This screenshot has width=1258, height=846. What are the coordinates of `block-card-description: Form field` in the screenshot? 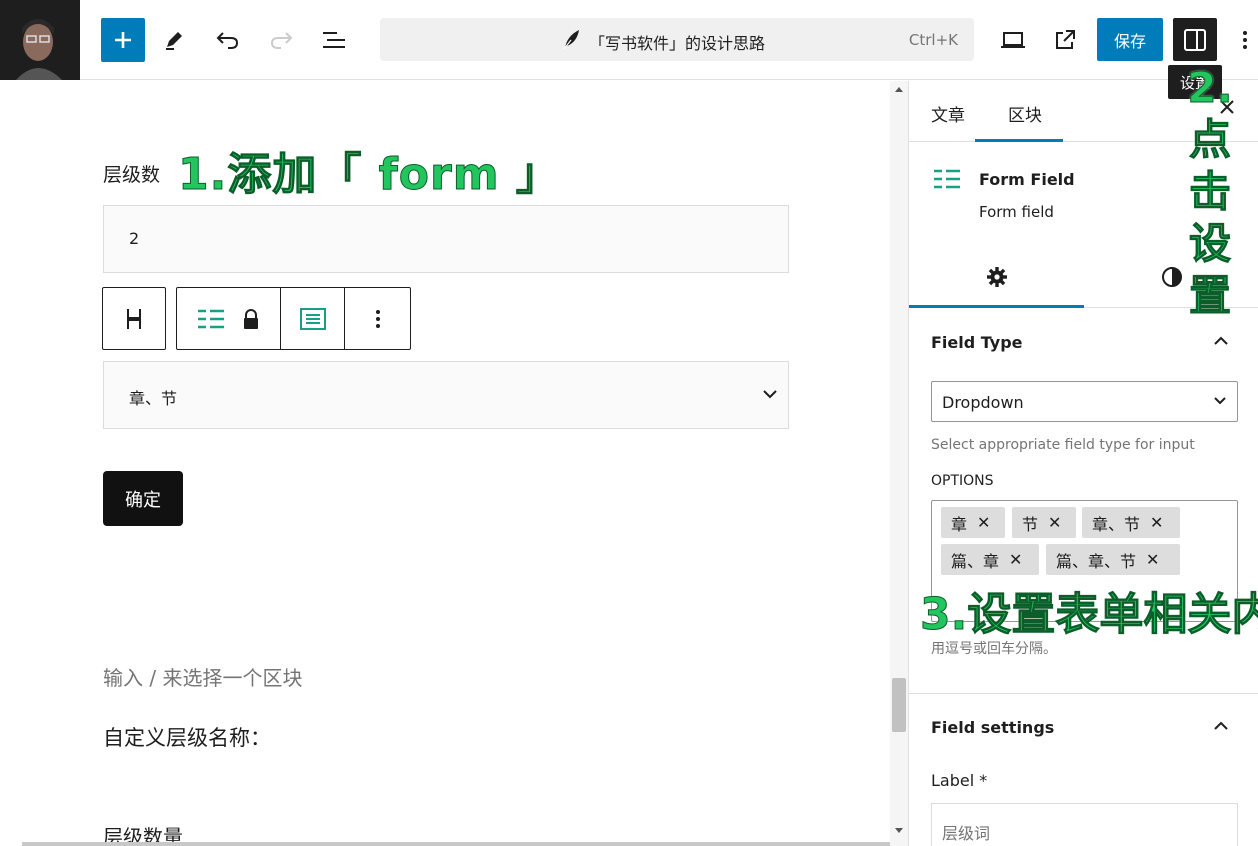 It's located at (1016, 212).